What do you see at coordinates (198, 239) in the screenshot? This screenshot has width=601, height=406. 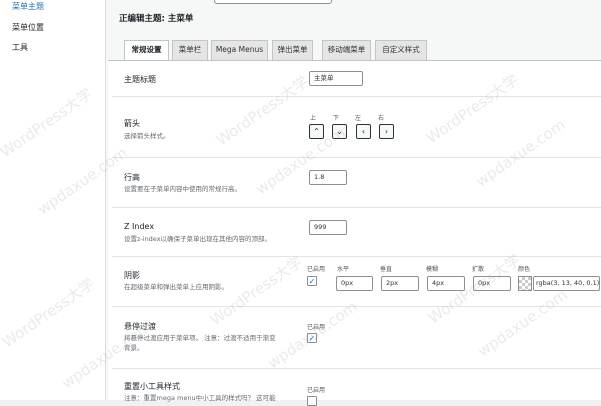 I see `z-index-description: 设置z-index以确保子菜单出现在其他内容的顶部。` at bounding box center [198, 239].